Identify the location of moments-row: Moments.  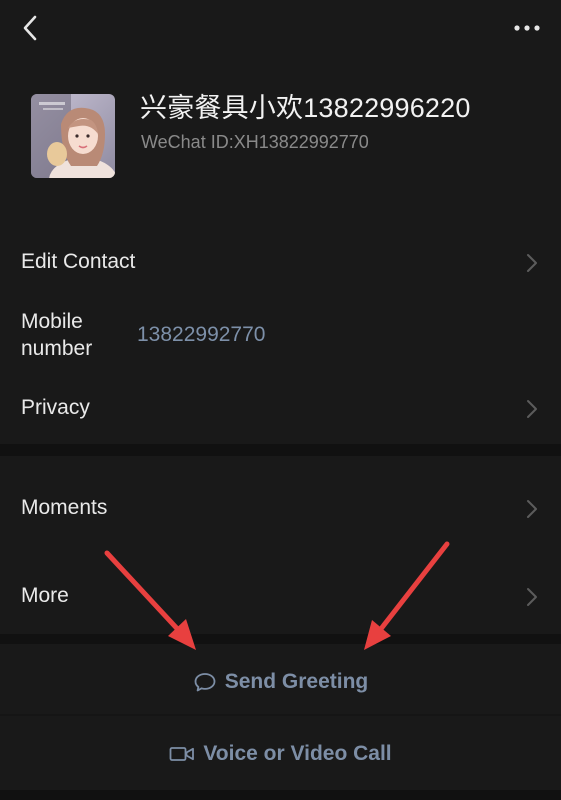
(280, 508).